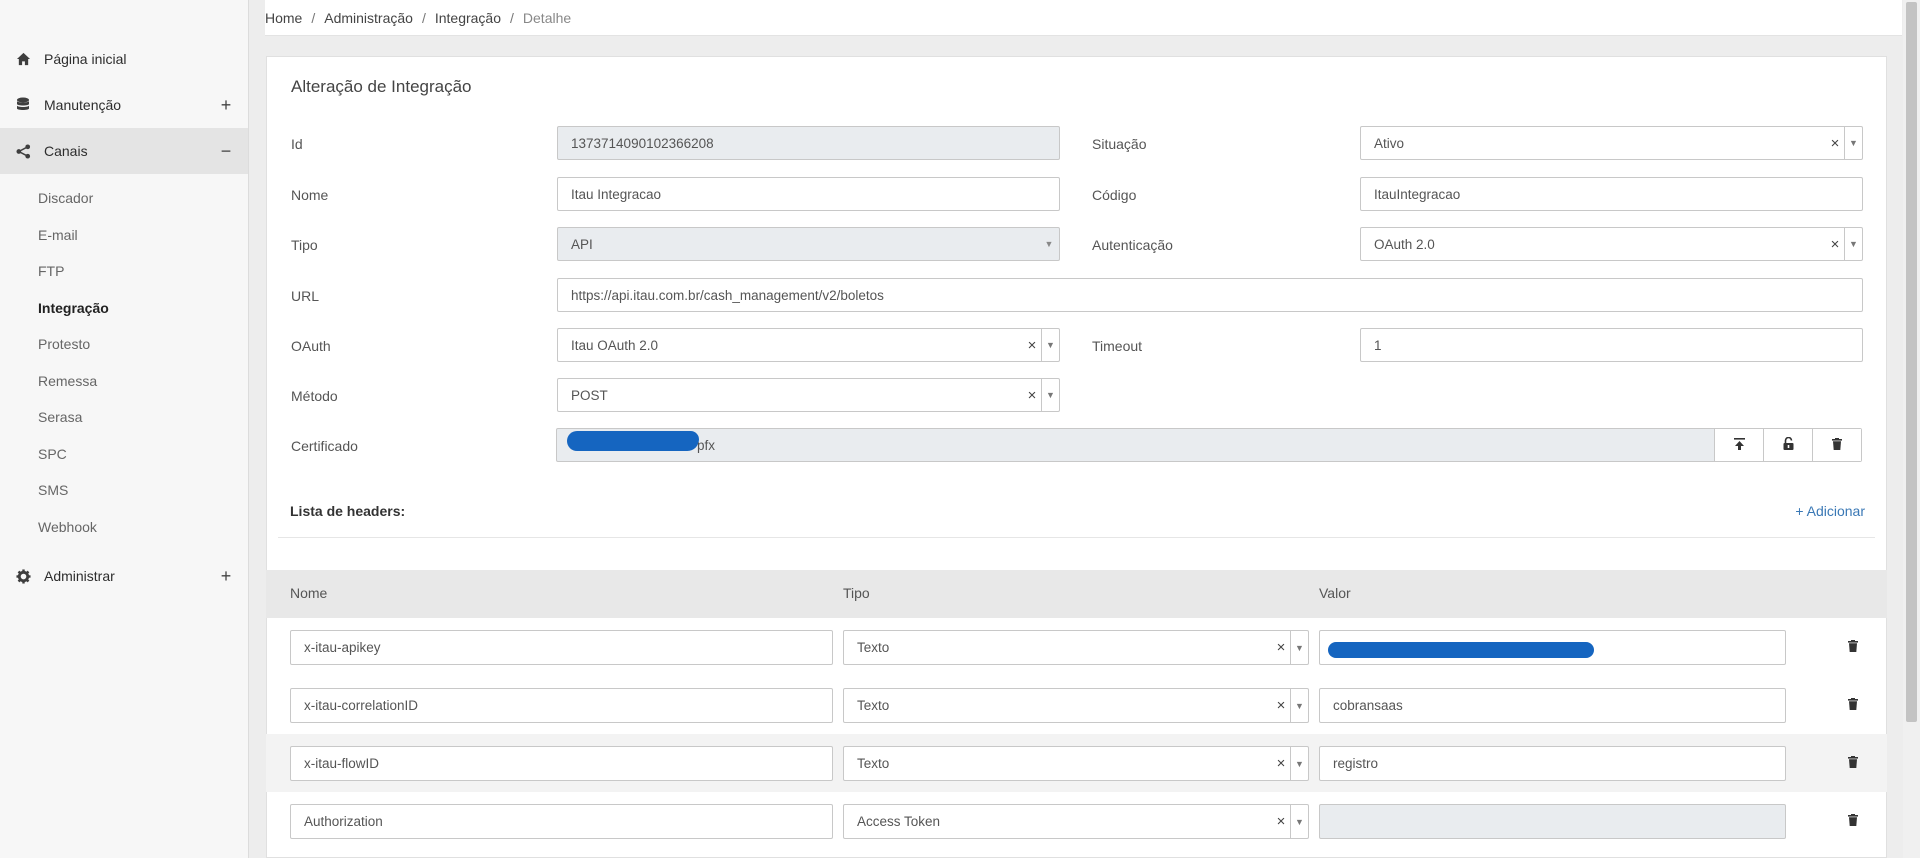  What do you see at coordinates (23, 151) in the screenshot?
I see `share-icon` at bounding box center [23, 151].